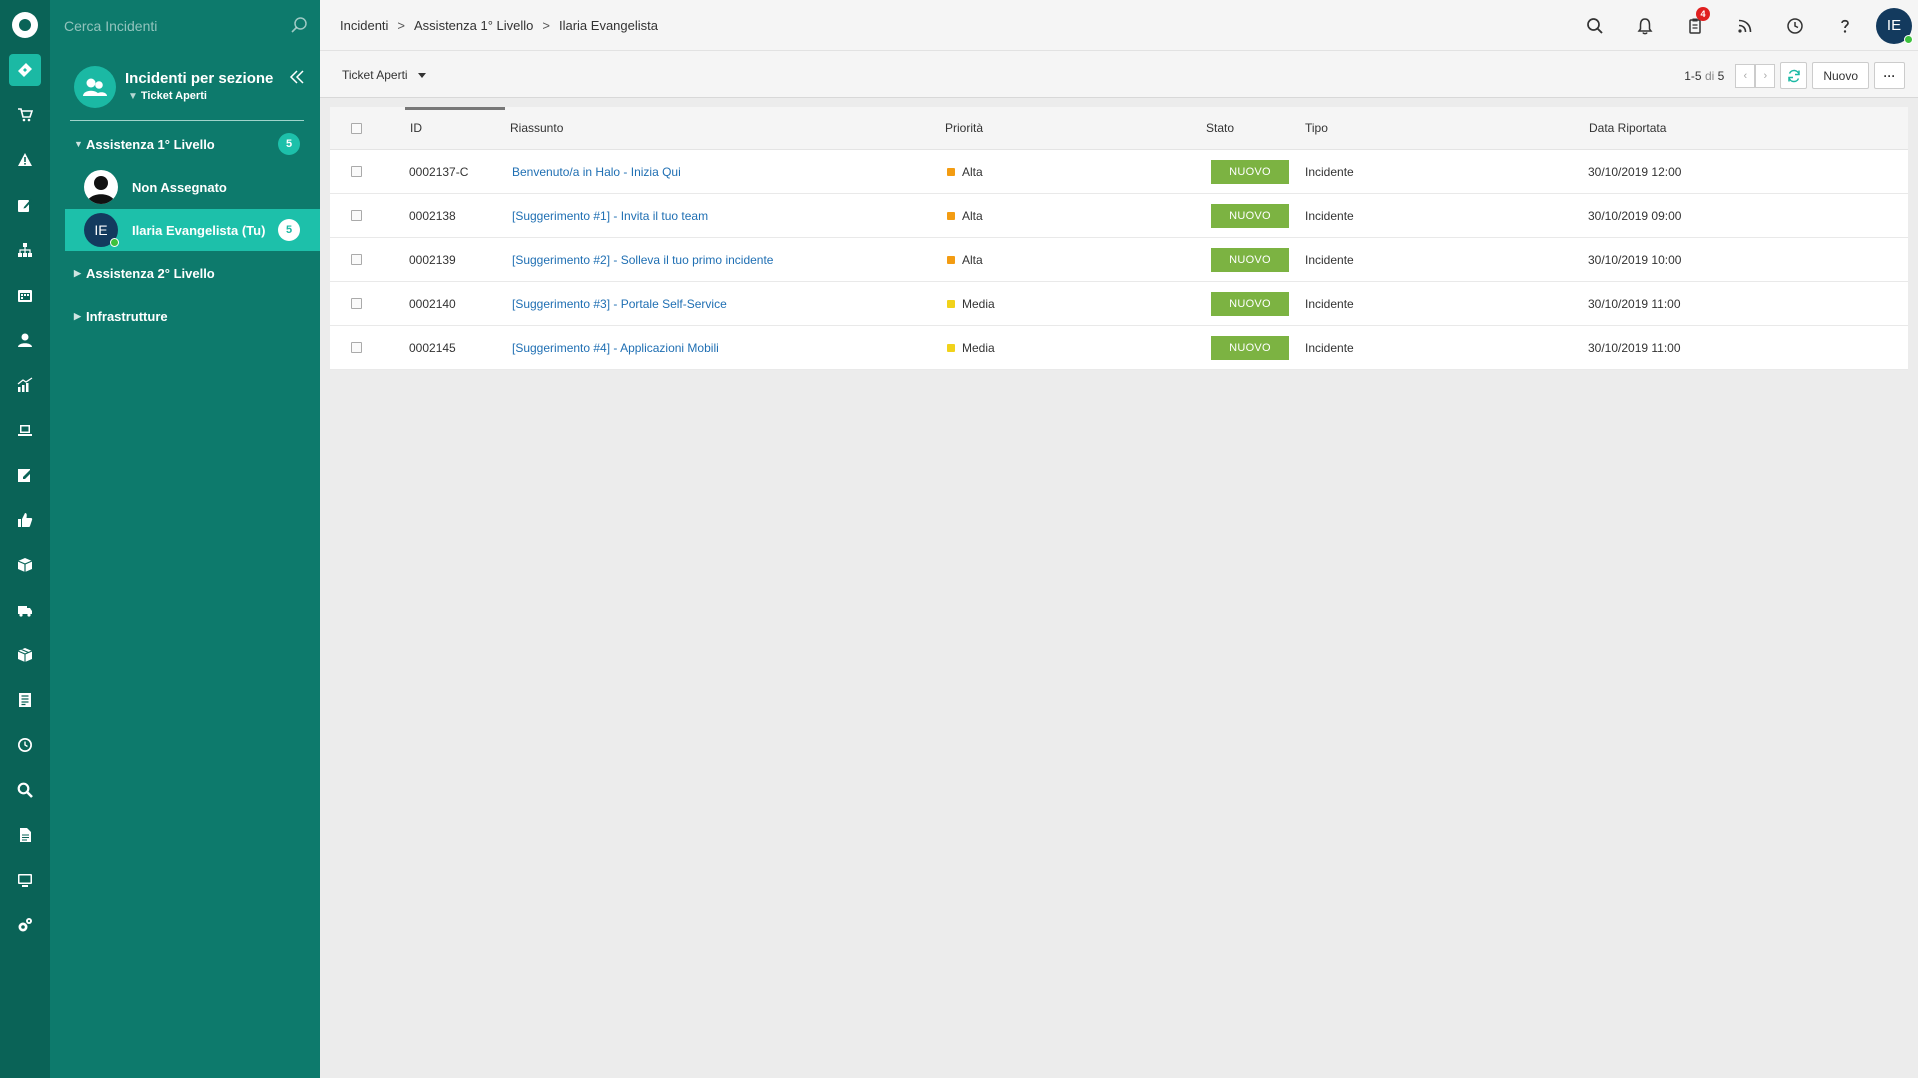 Image resolution: width=1918 pixels, height=1078 pixels. What do you see at coordinates (25, 925) in the screenshot?
I see `settings-icon` at bounding box center [25, 925].